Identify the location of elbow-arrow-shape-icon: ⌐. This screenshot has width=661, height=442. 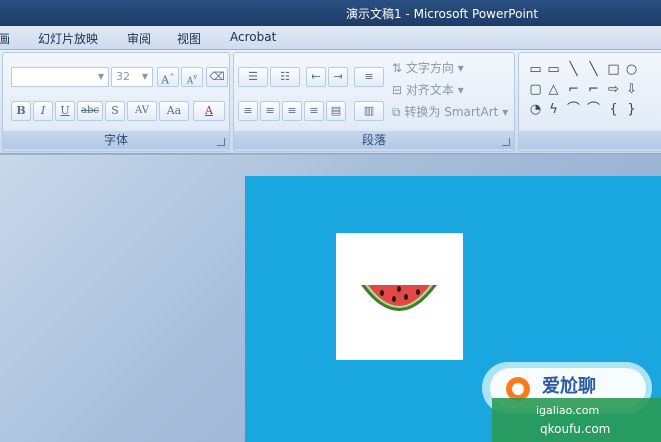
(593, 89).